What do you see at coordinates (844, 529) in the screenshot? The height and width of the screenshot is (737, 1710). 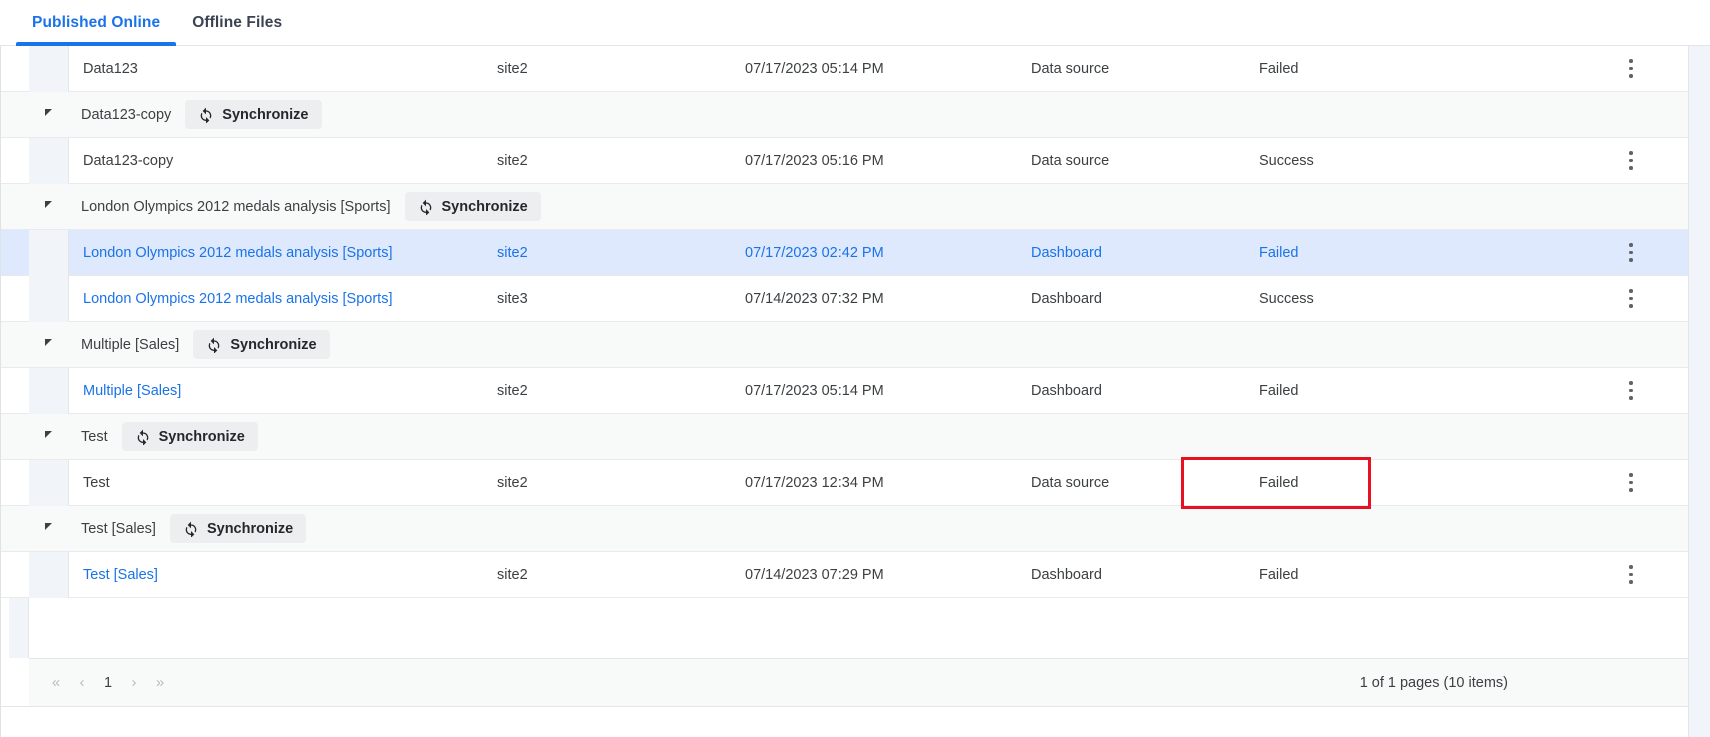 I see `group-header-row: Test [Sales] Synchronize` at bounding box center [844, 529].